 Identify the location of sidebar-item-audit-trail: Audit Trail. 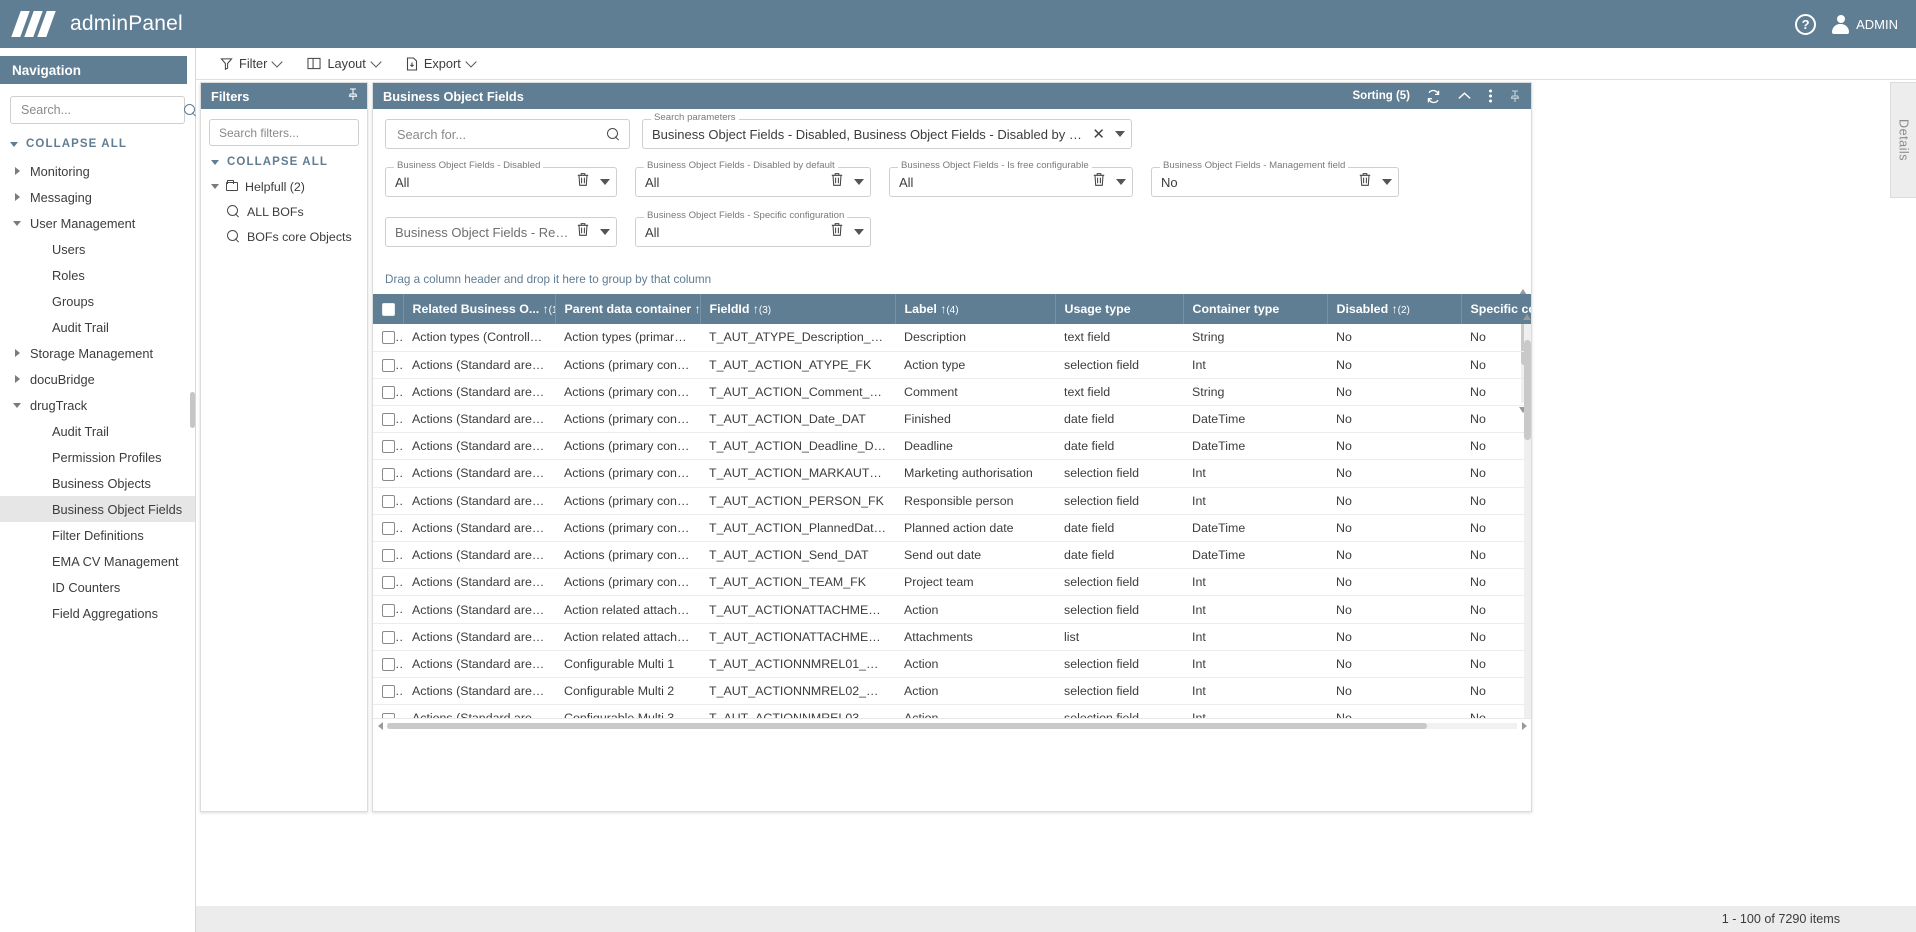
(97, 327).